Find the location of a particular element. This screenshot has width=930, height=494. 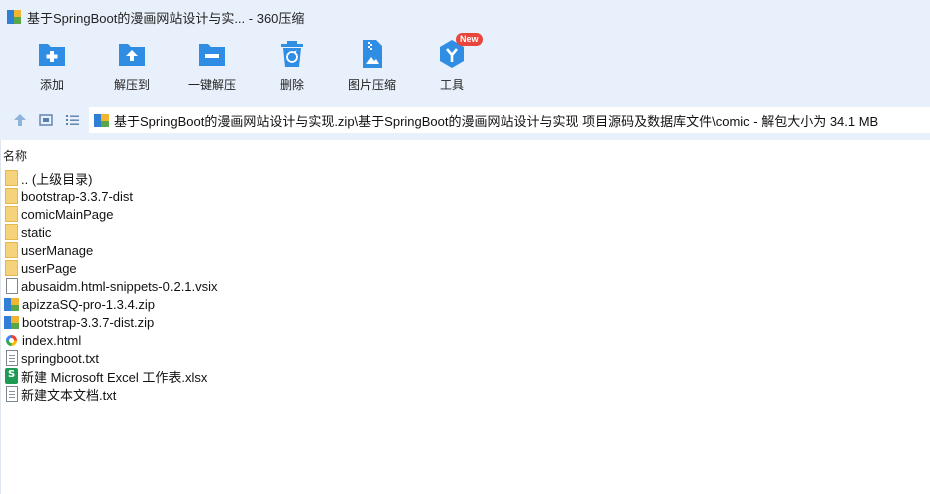

file-name: abusaidm.html-snippets-0.2.1.vsix is located at coordinates (119, 286).